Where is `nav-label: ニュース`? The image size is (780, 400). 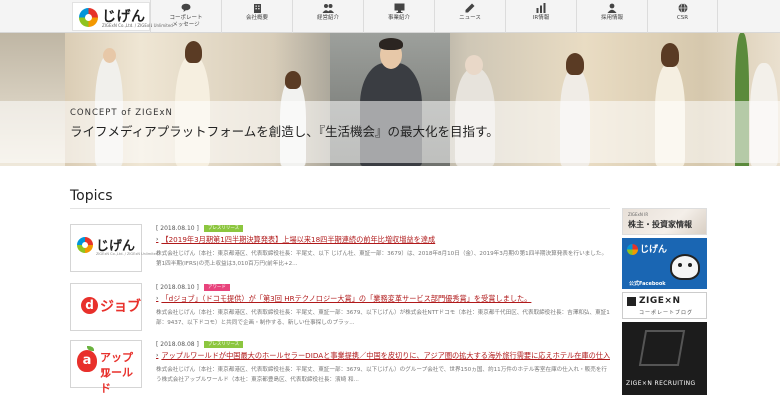 nav-label: ニュース is located at coordinates (470, 18).